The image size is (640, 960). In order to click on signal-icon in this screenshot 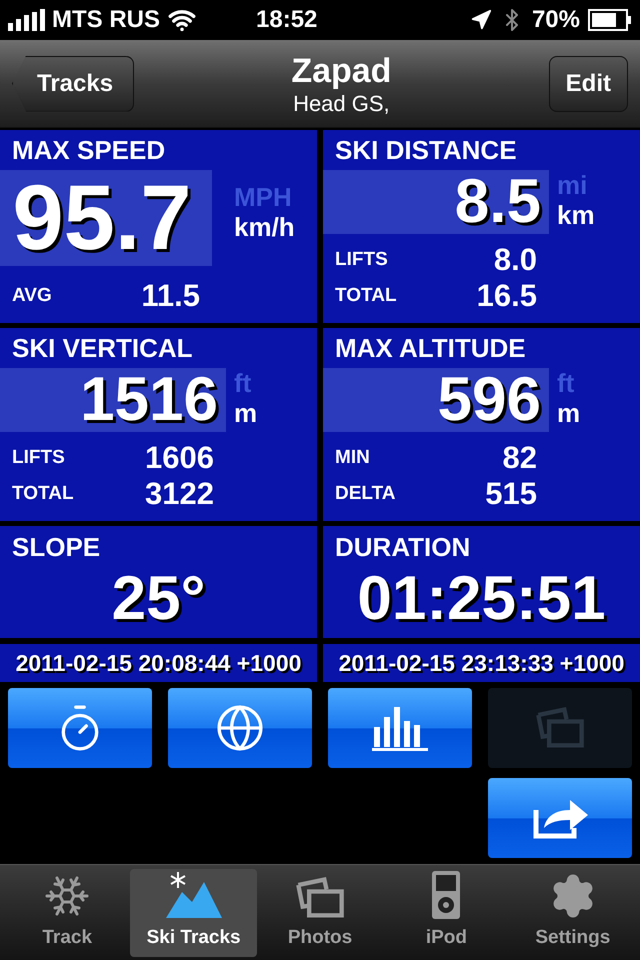, I will do `click(28, 20)`.